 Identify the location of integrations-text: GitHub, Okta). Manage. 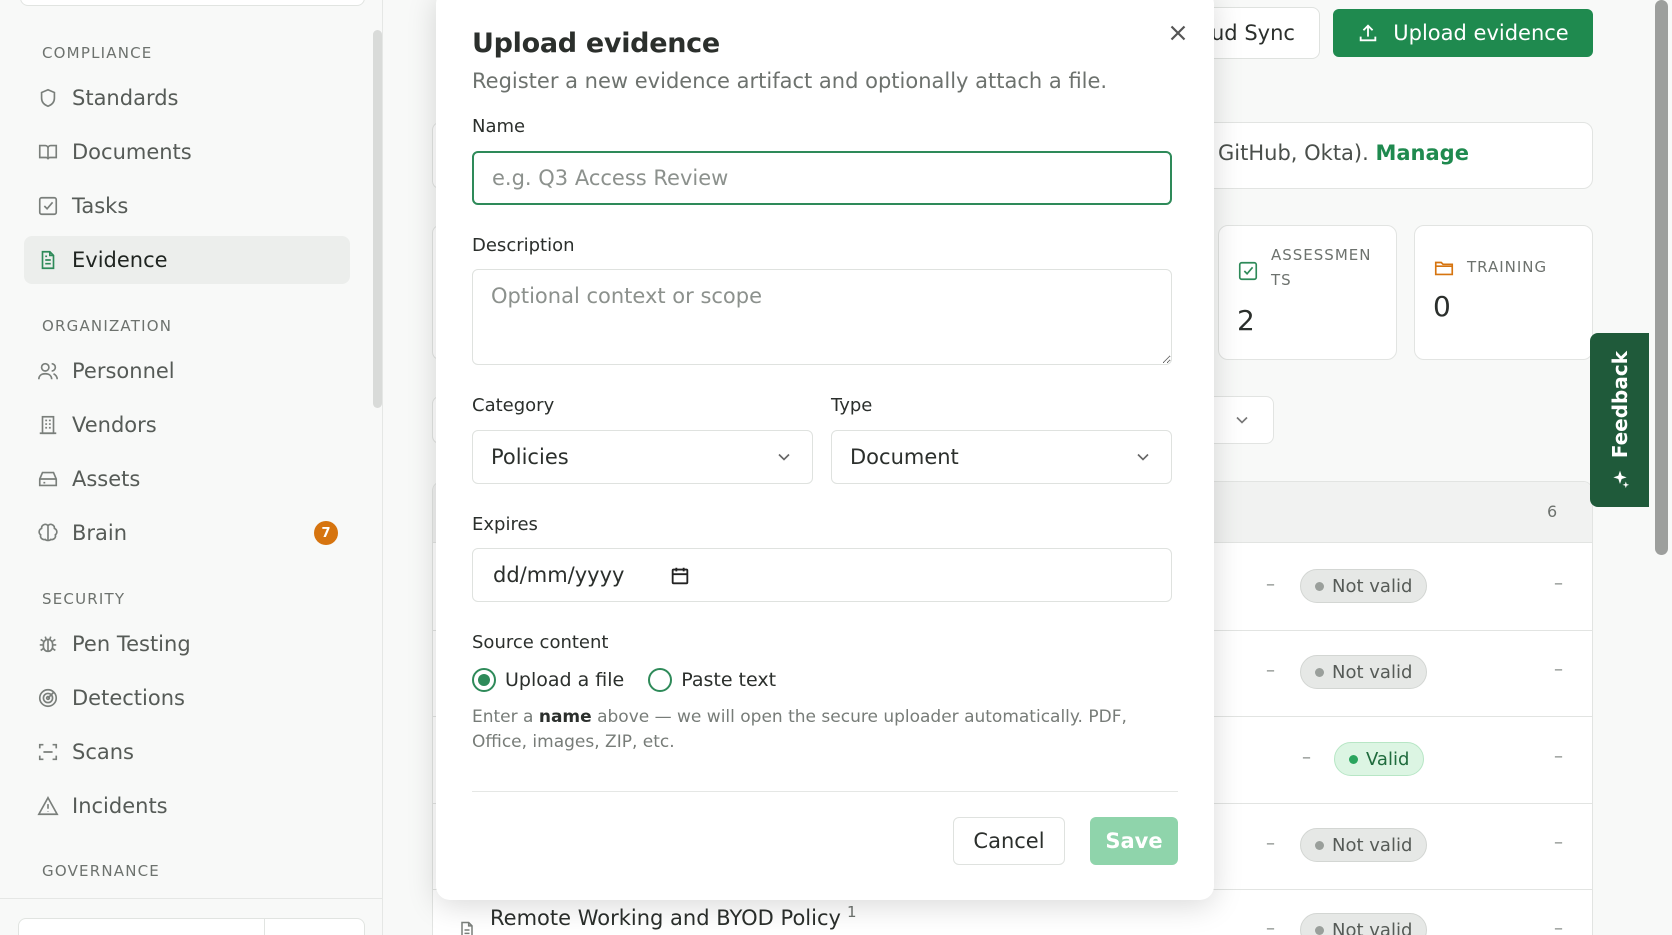
(1343, 153).